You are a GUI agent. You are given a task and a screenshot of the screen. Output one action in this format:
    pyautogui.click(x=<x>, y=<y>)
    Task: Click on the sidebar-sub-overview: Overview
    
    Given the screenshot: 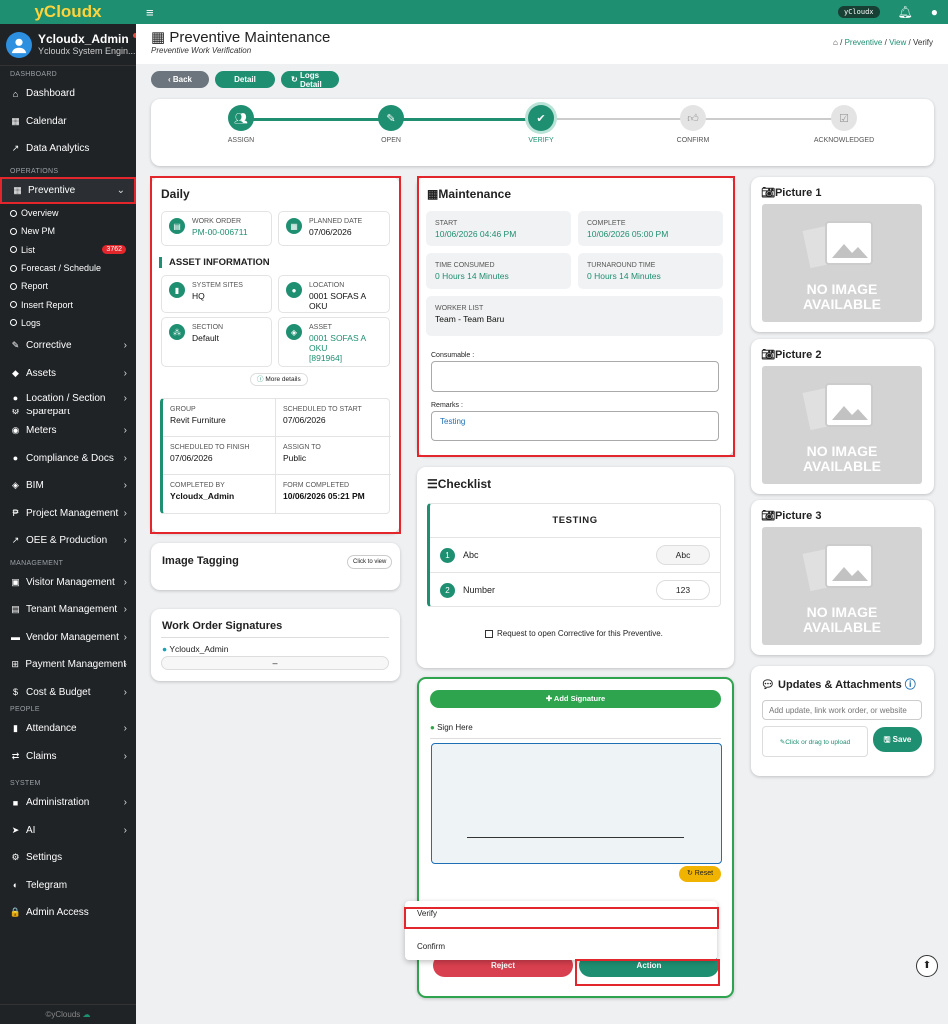 What is the action you would take?
    pyautogui.click(x=68, y=213)
    